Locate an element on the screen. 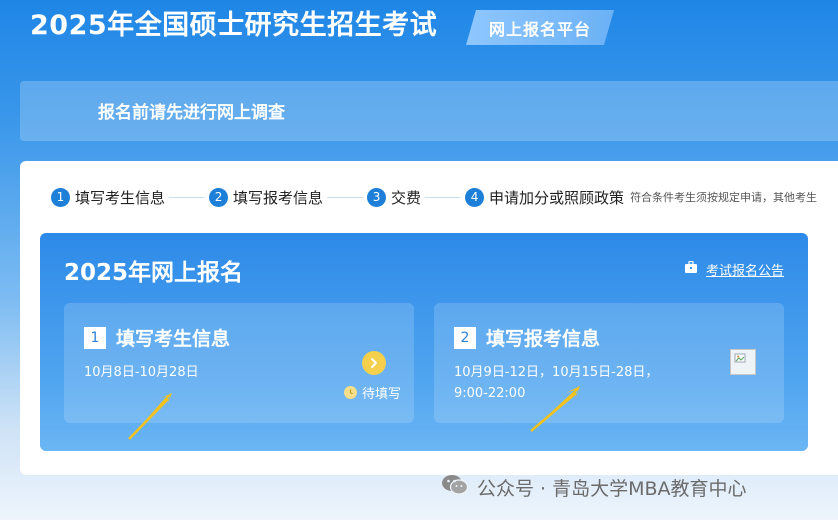 This screenshot has width=838, height=520. arrow-annotations is located at coordinates (354, 413).